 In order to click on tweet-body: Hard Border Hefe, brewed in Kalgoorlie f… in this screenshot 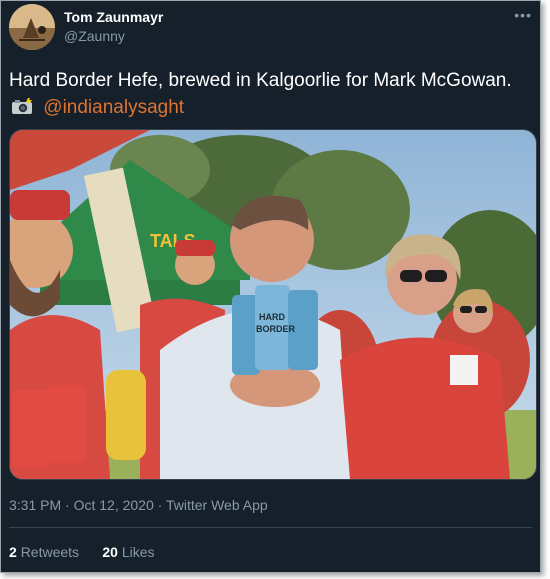, I will do `click(260, 80)`.